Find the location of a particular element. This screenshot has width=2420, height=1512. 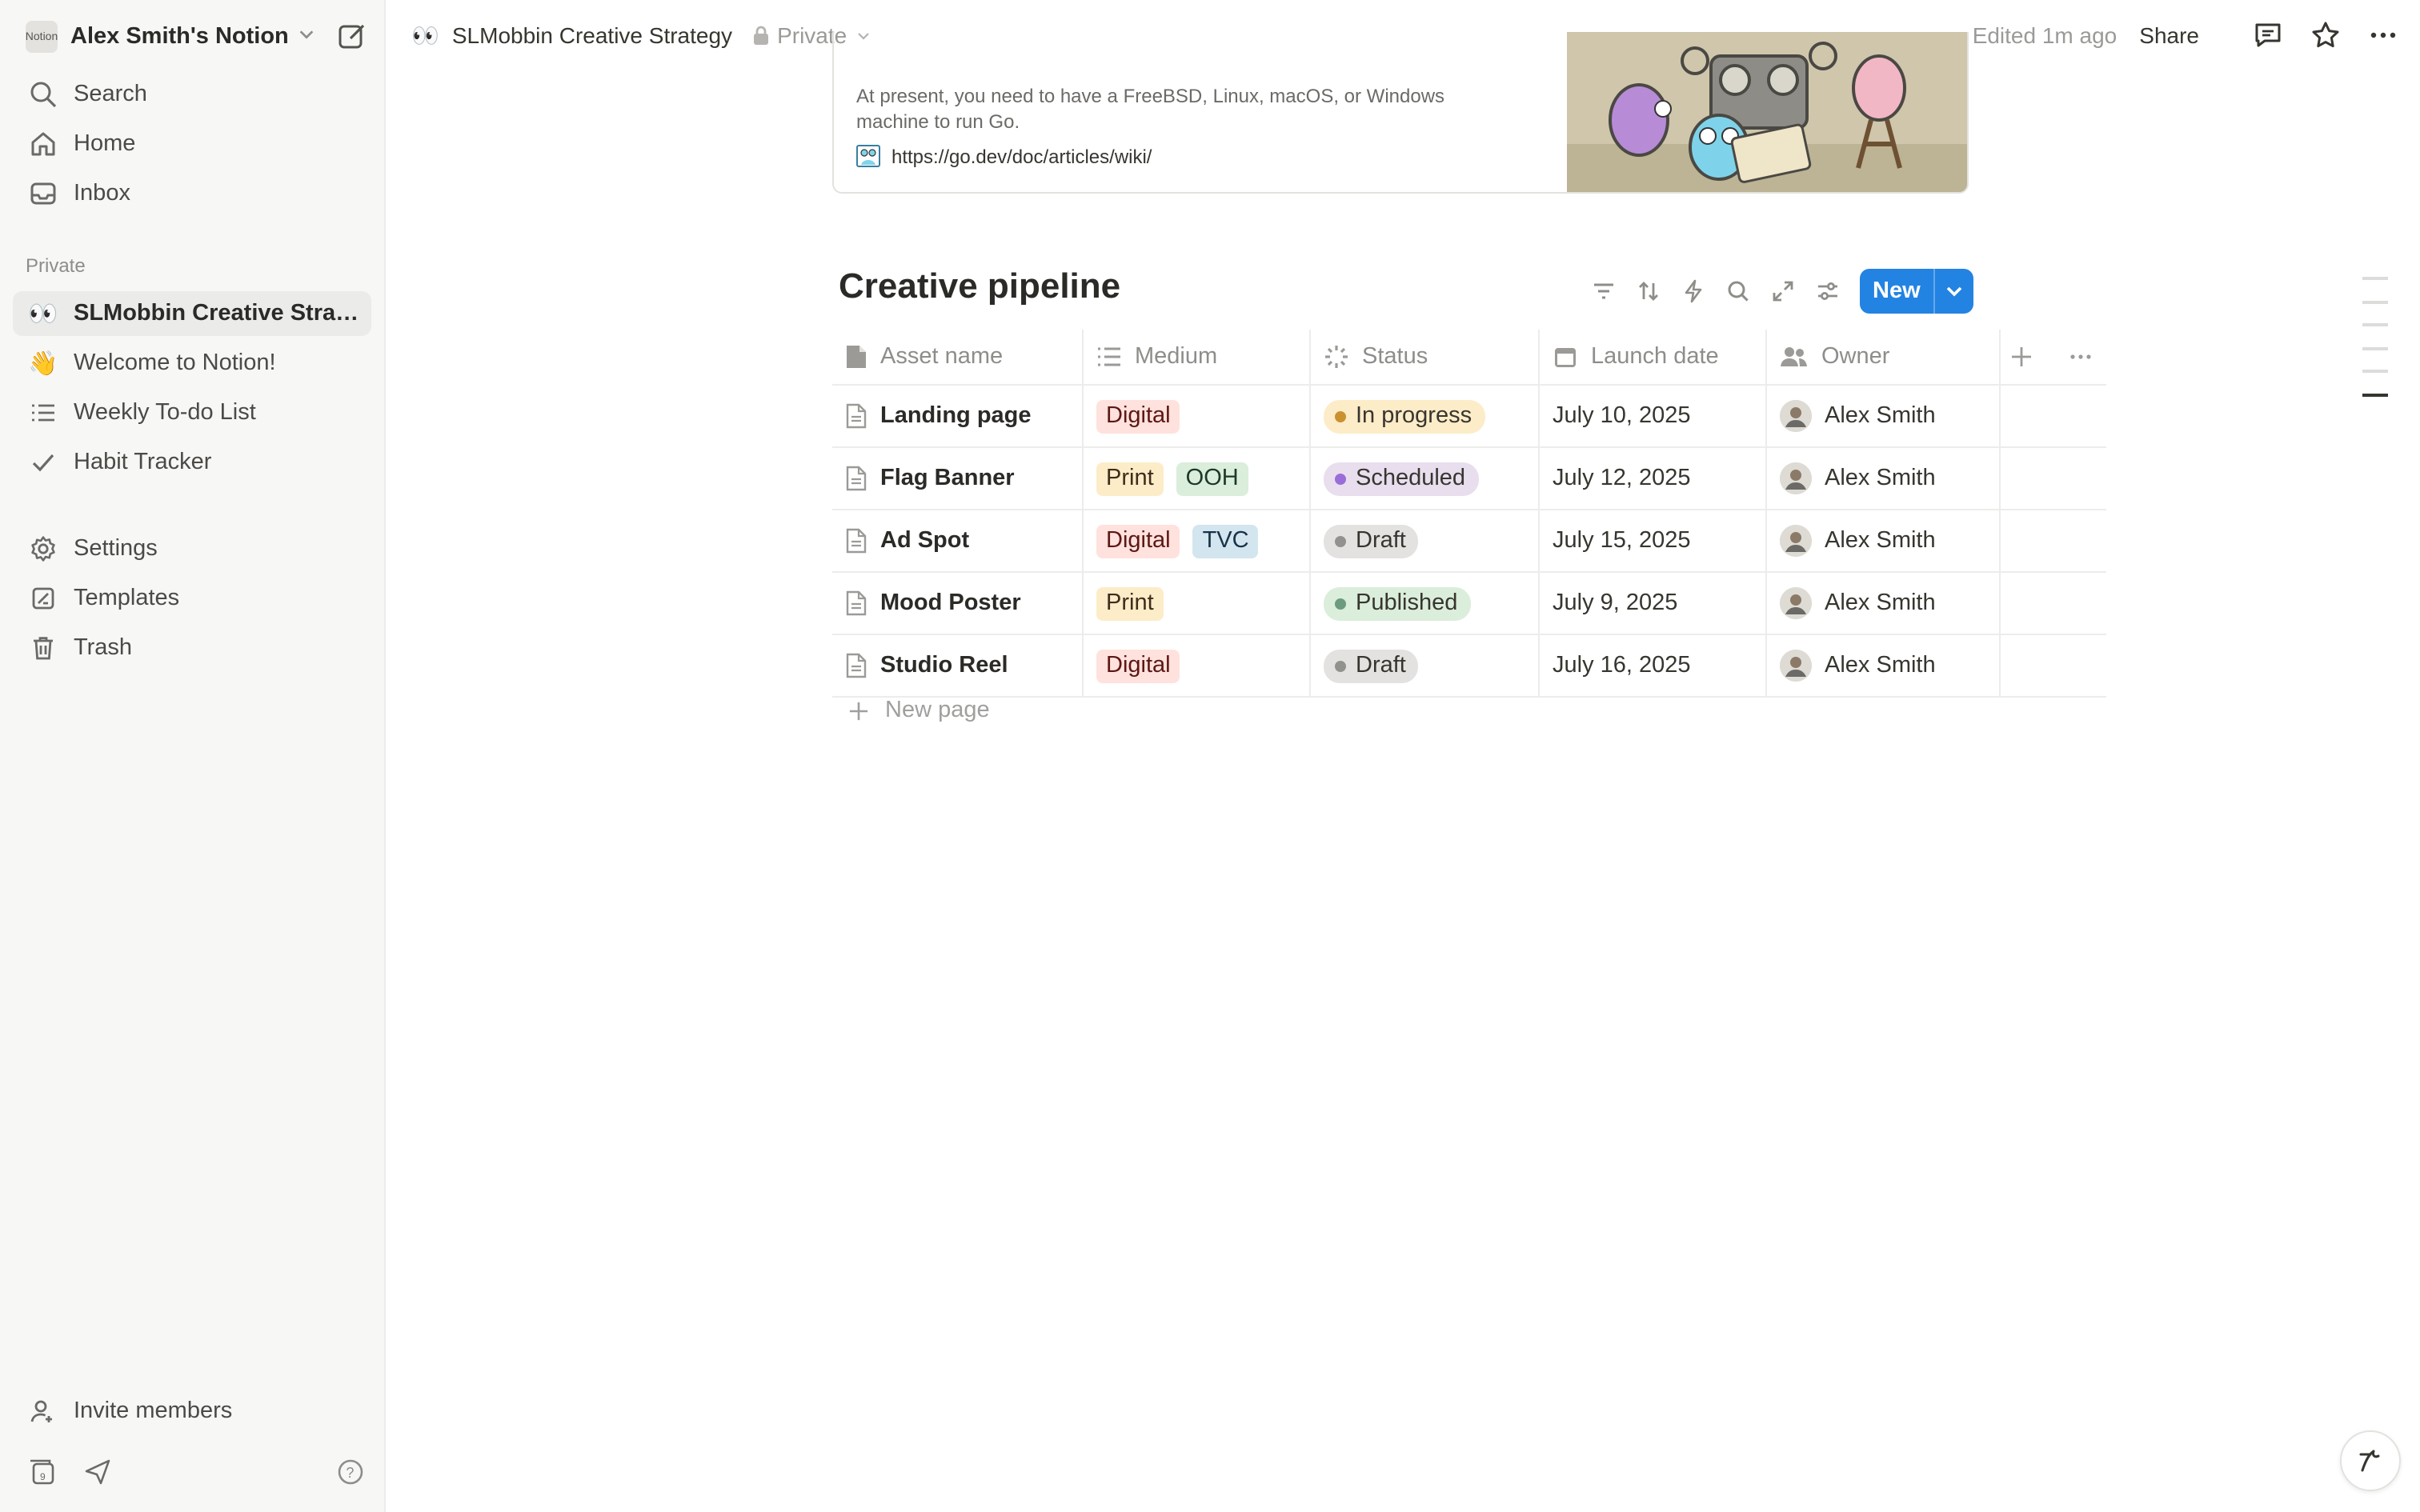

sort-icon is located at coordinates (1648, 291).